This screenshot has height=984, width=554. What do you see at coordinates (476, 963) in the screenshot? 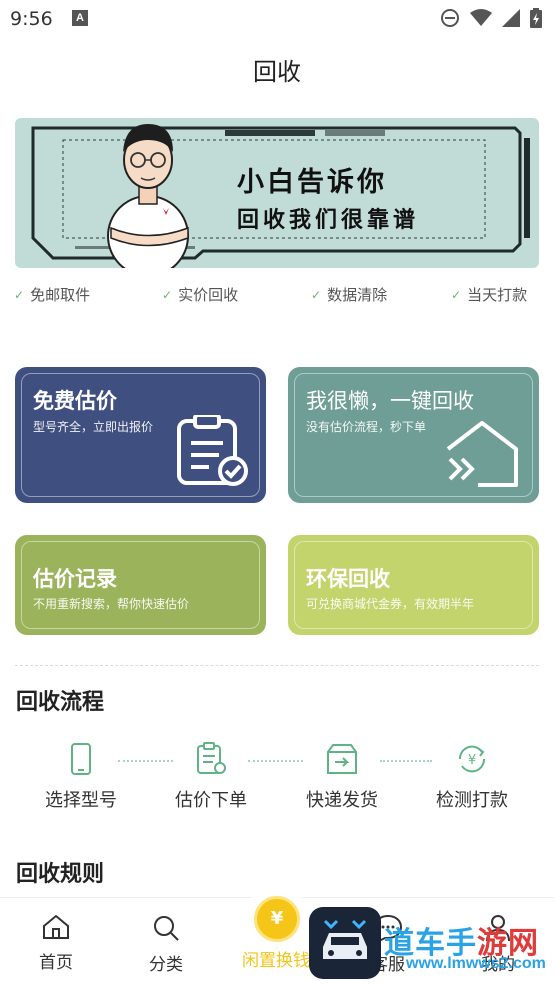
I see `watermark-url: www.lmwws2.com` at bounding box center [476, 963].